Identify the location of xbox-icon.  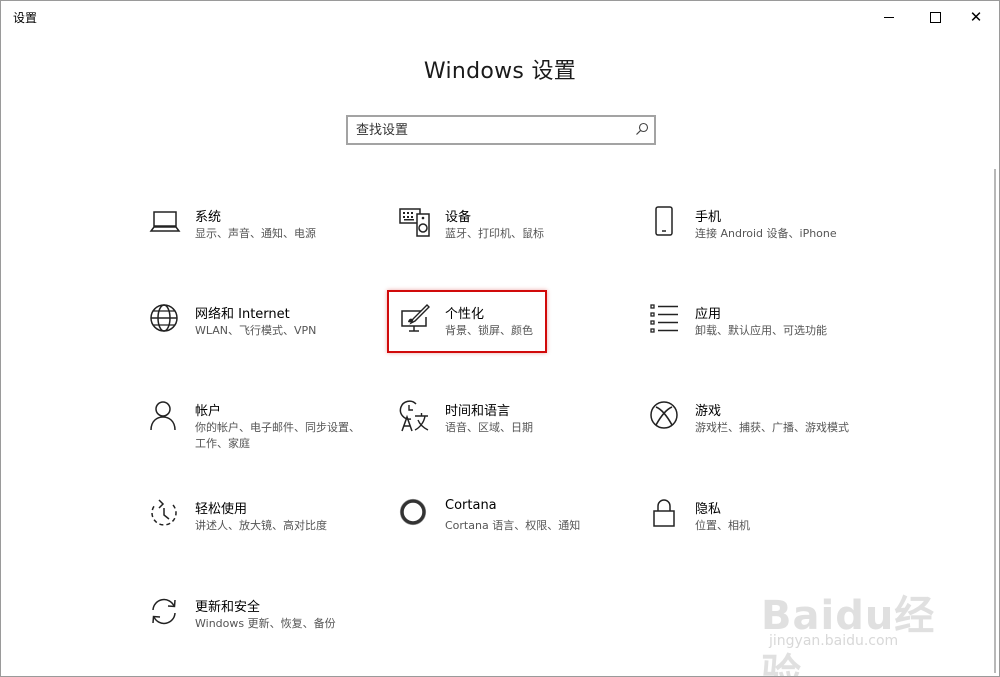
(665, 416).